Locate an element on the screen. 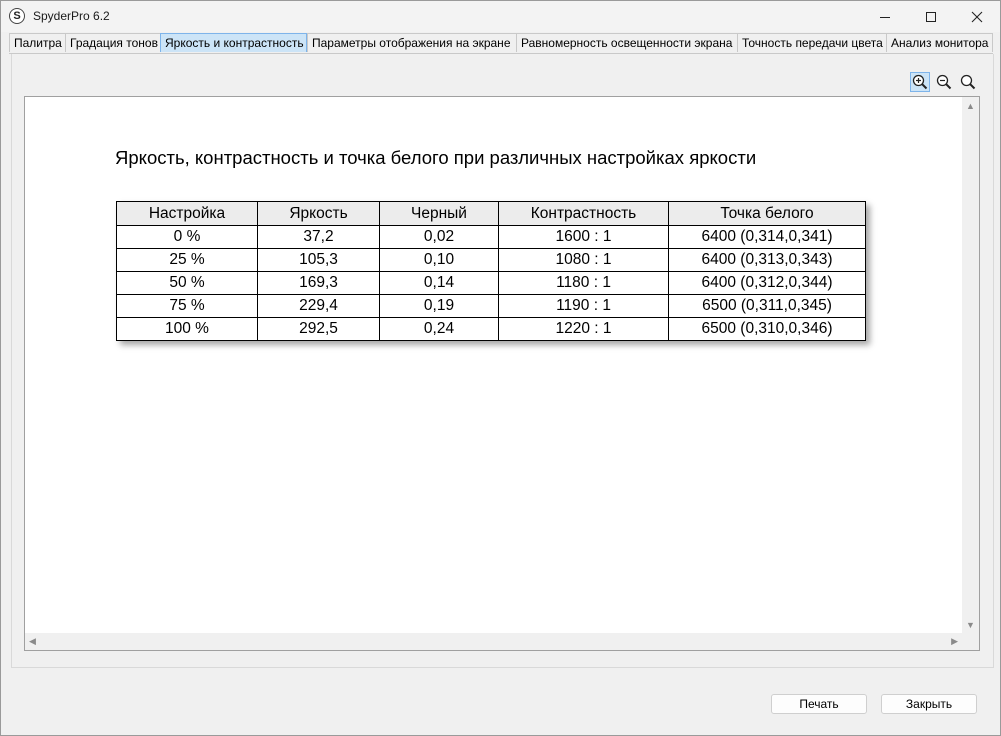  zoom-in-icon is located at coordinates (920, 82).